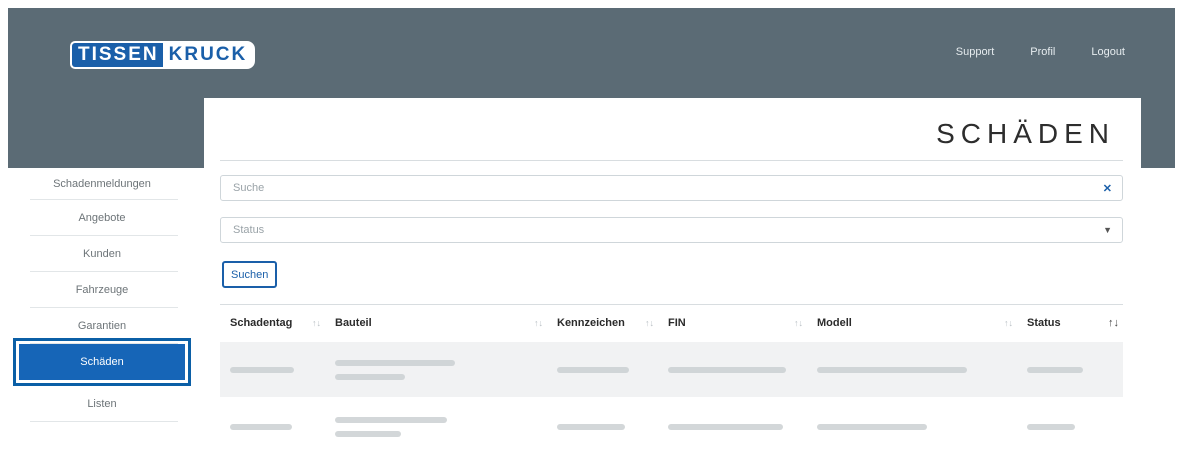  Describe the element at coordinates (1108, 52) in the screenshot. I see `logout-link: Logout` at that location.